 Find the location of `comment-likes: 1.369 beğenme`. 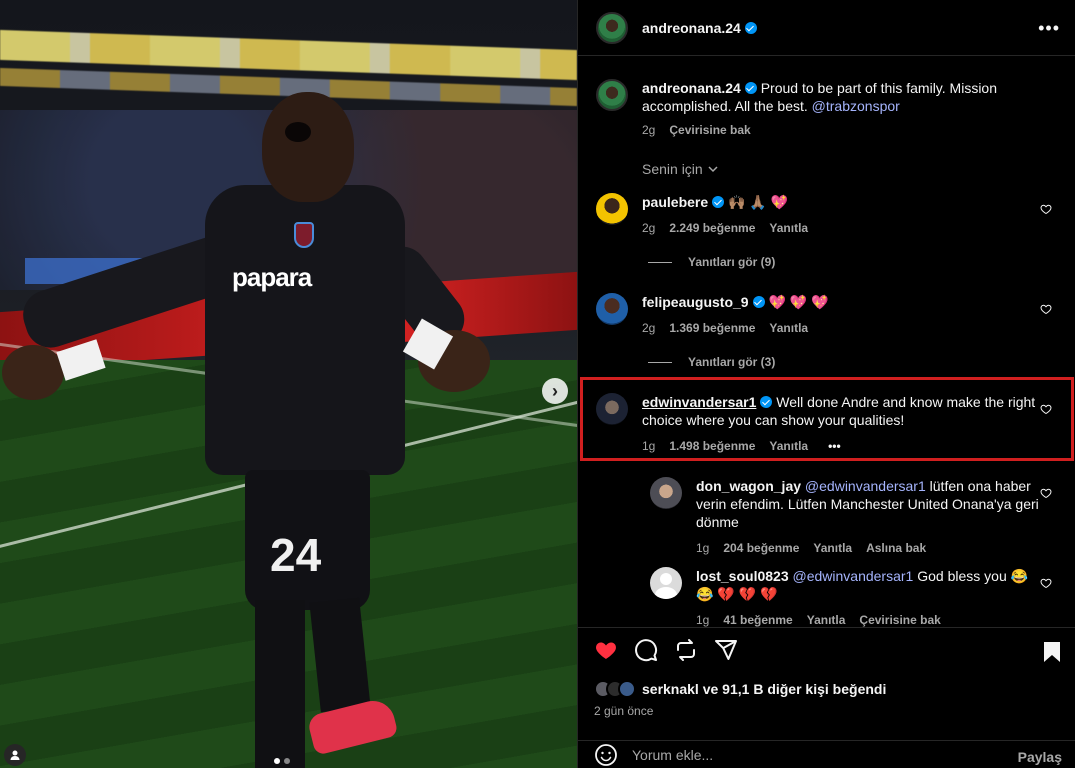

comment-likes: 1.369 beğenme is located at coordinates (712, 328).